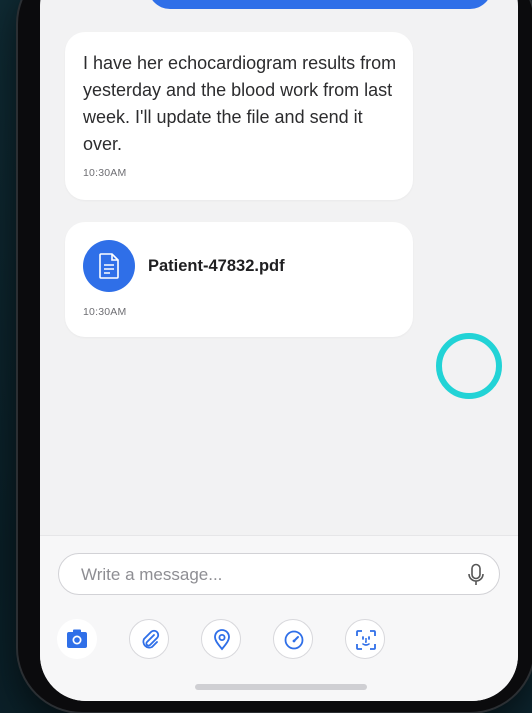 This screenshot has width=532, height=713. What do you see at coordinates (266, 575) in the screenshot?
I see `message-input` at bounding box center [266, 575].